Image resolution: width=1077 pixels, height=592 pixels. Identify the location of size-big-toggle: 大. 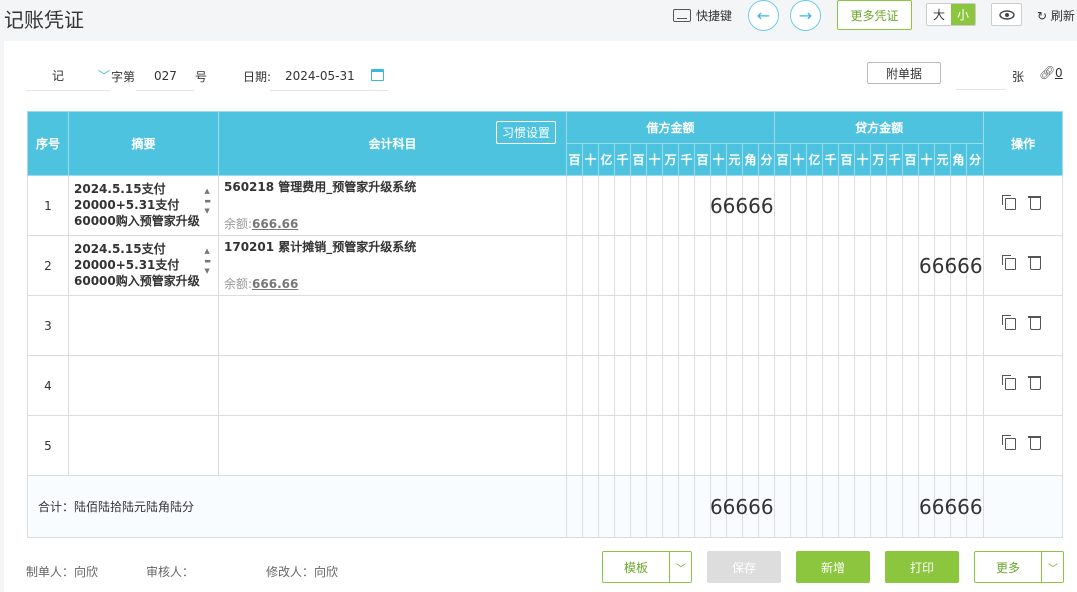
(939, 14).